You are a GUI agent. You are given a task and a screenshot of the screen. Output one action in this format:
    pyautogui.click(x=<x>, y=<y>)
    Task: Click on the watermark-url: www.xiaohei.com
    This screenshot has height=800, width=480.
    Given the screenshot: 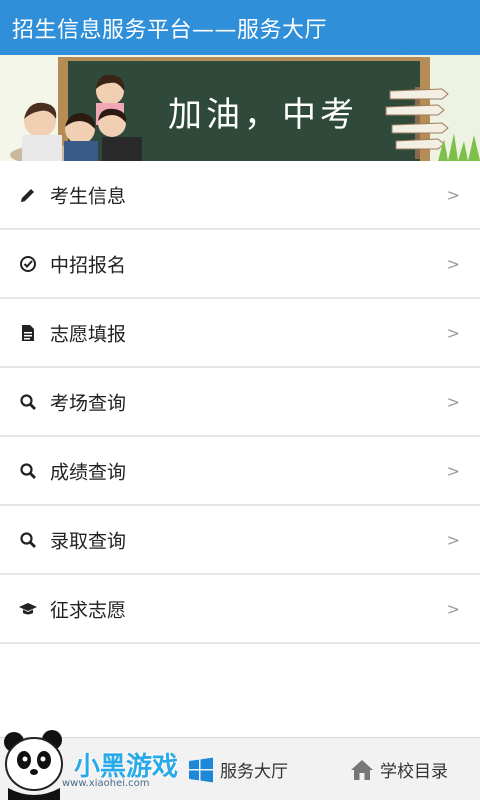 What is the action you would take?
    pyautogui.click(x=106, y=783)
    